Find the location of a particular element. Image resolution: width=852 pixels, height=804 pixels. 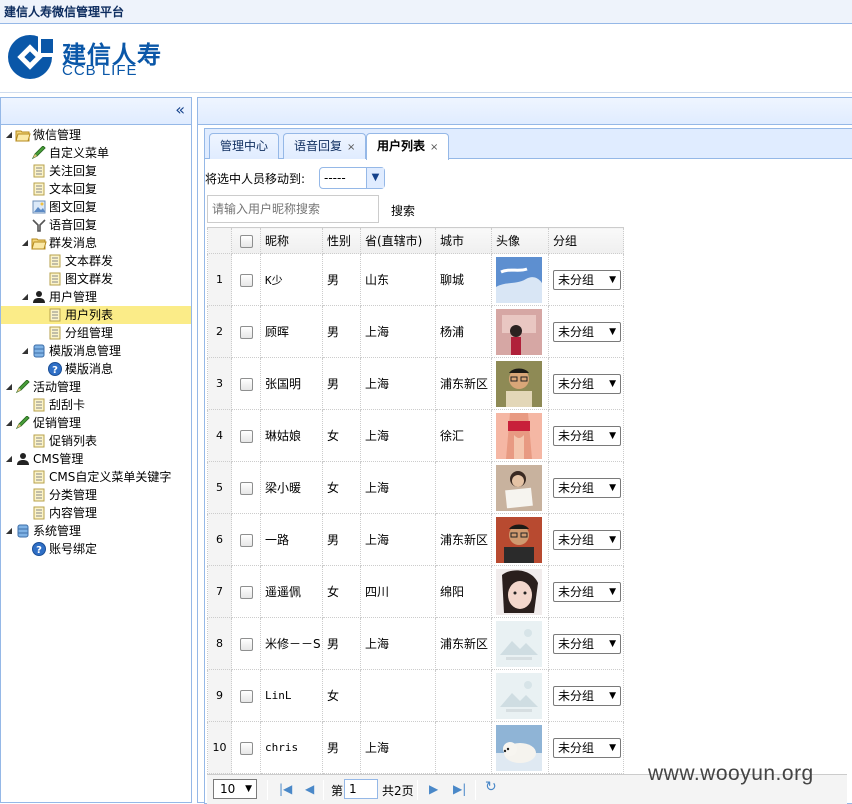

column-header-gender: 性别 is located at coordinates (341, 240).